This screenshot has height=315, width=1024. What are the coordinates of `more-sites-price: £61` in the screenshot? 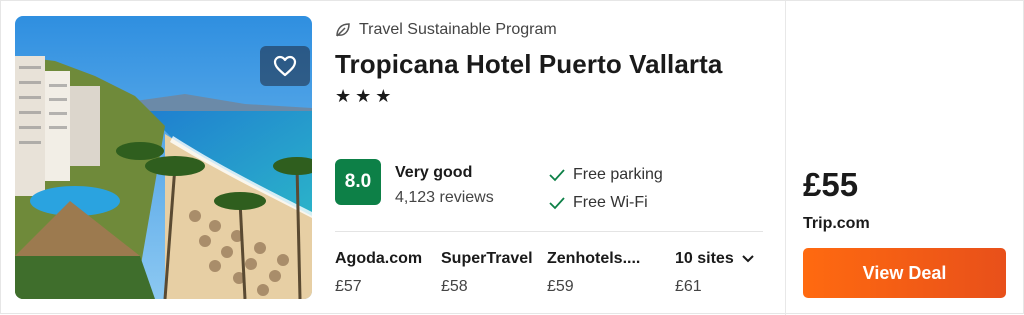 It's located at (688, 286).